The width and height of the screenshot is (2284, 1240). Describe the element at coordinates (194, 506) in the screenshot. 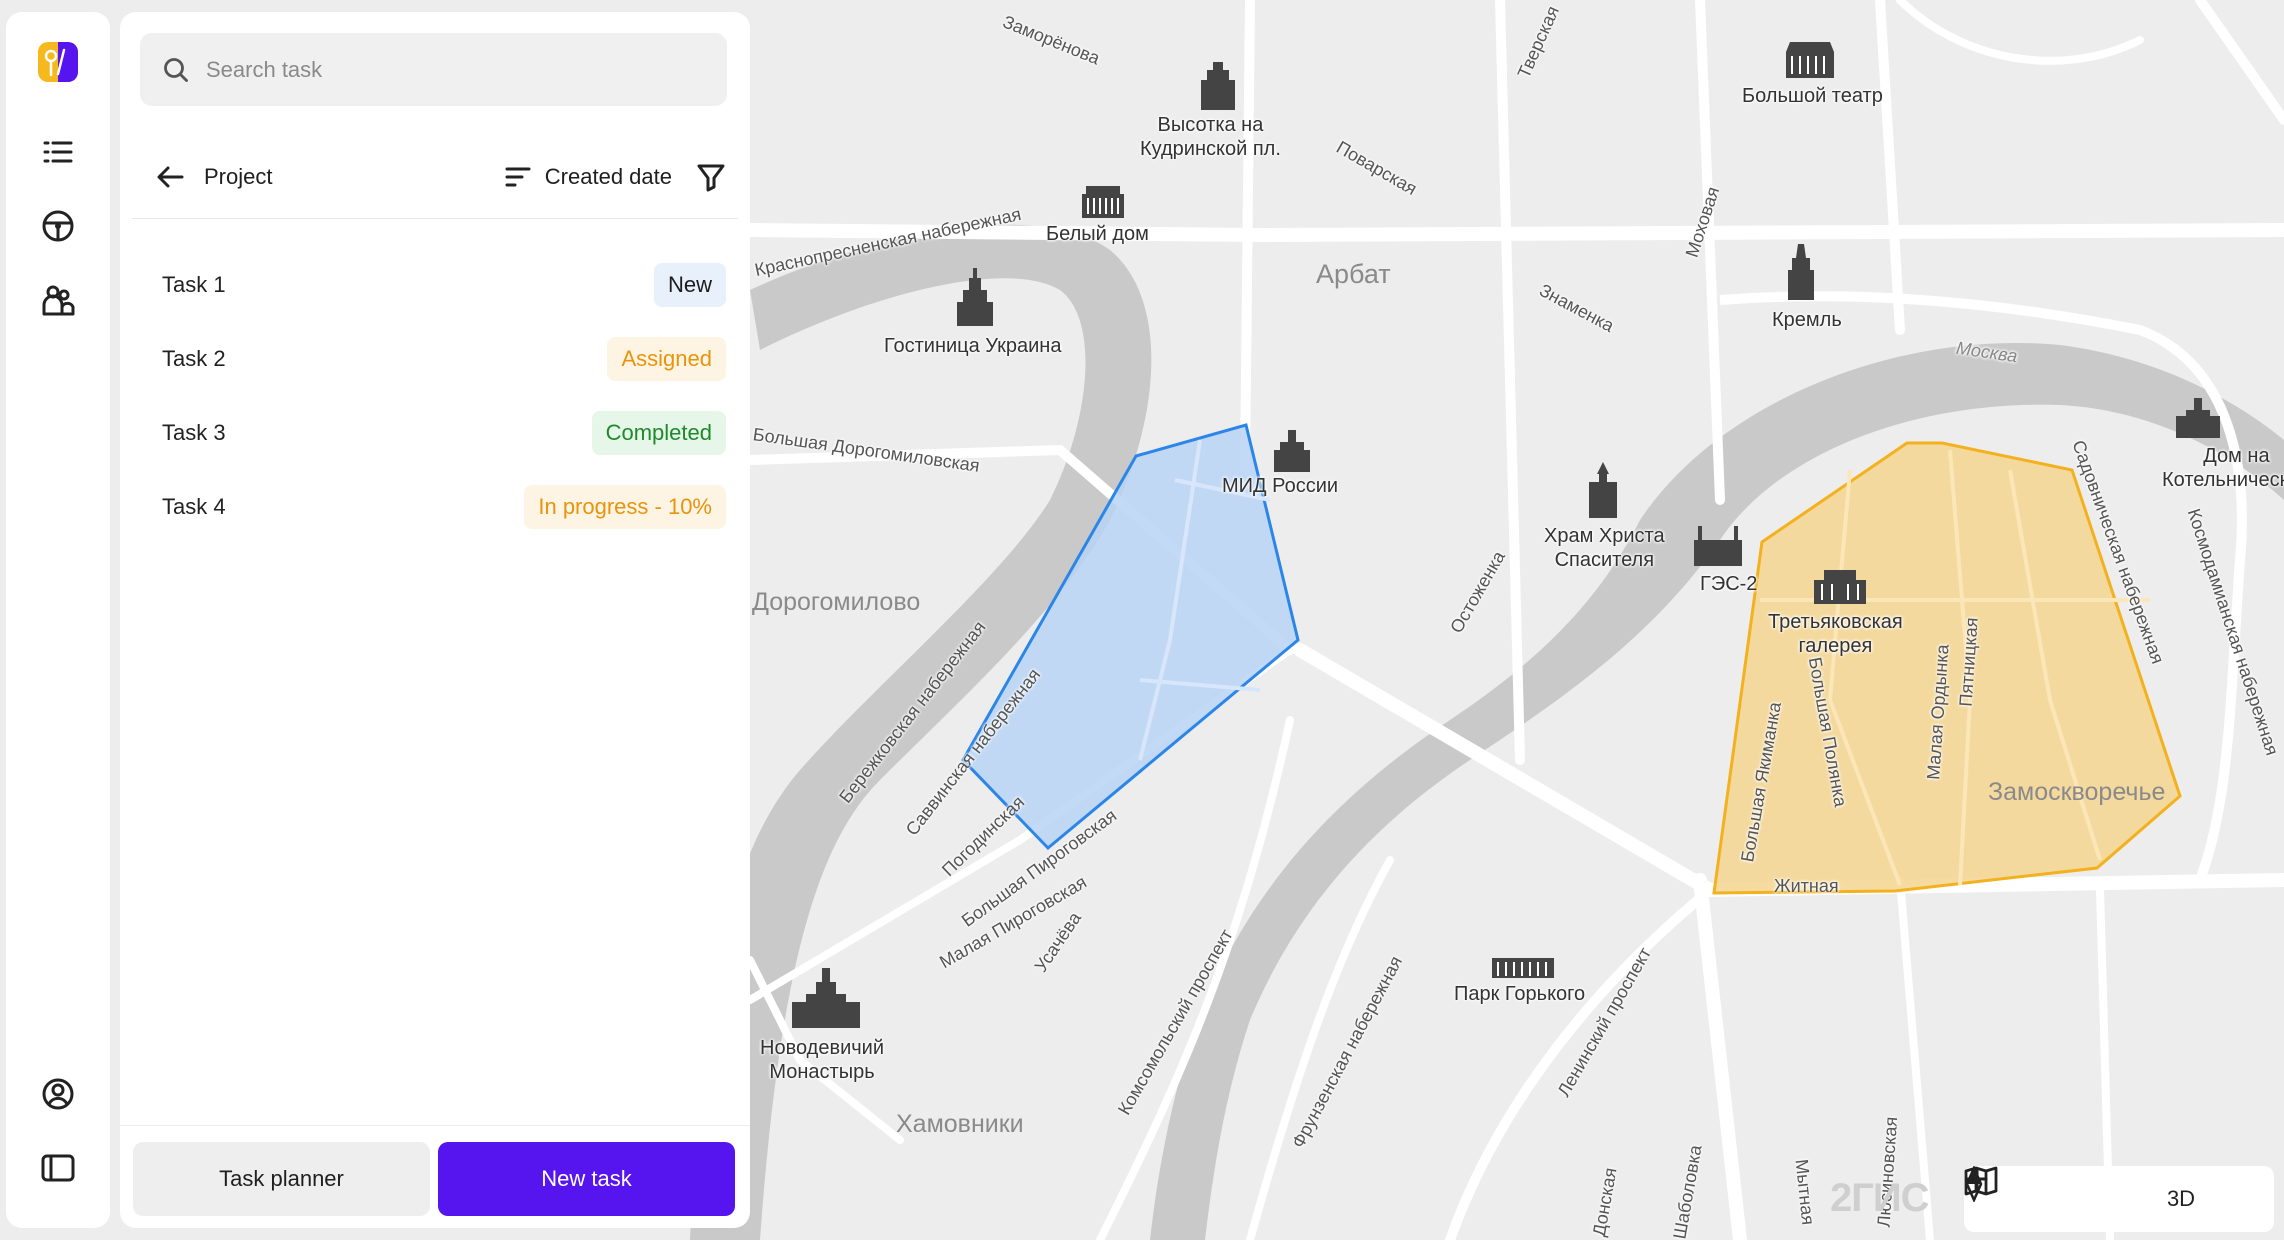

I see `task-name: Task 4` at that location.